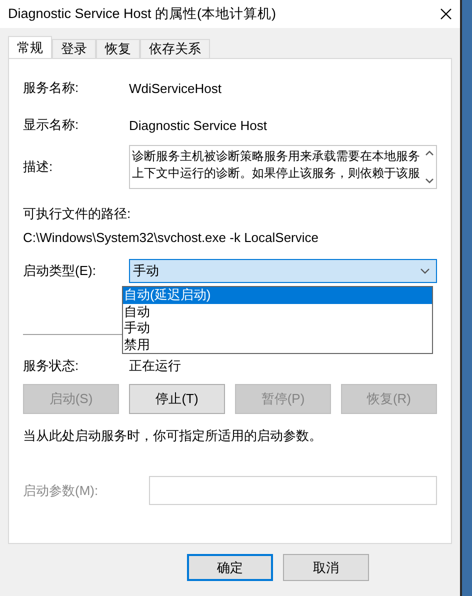  I want to click on dropdown-option: 手动, so click(277, 328).